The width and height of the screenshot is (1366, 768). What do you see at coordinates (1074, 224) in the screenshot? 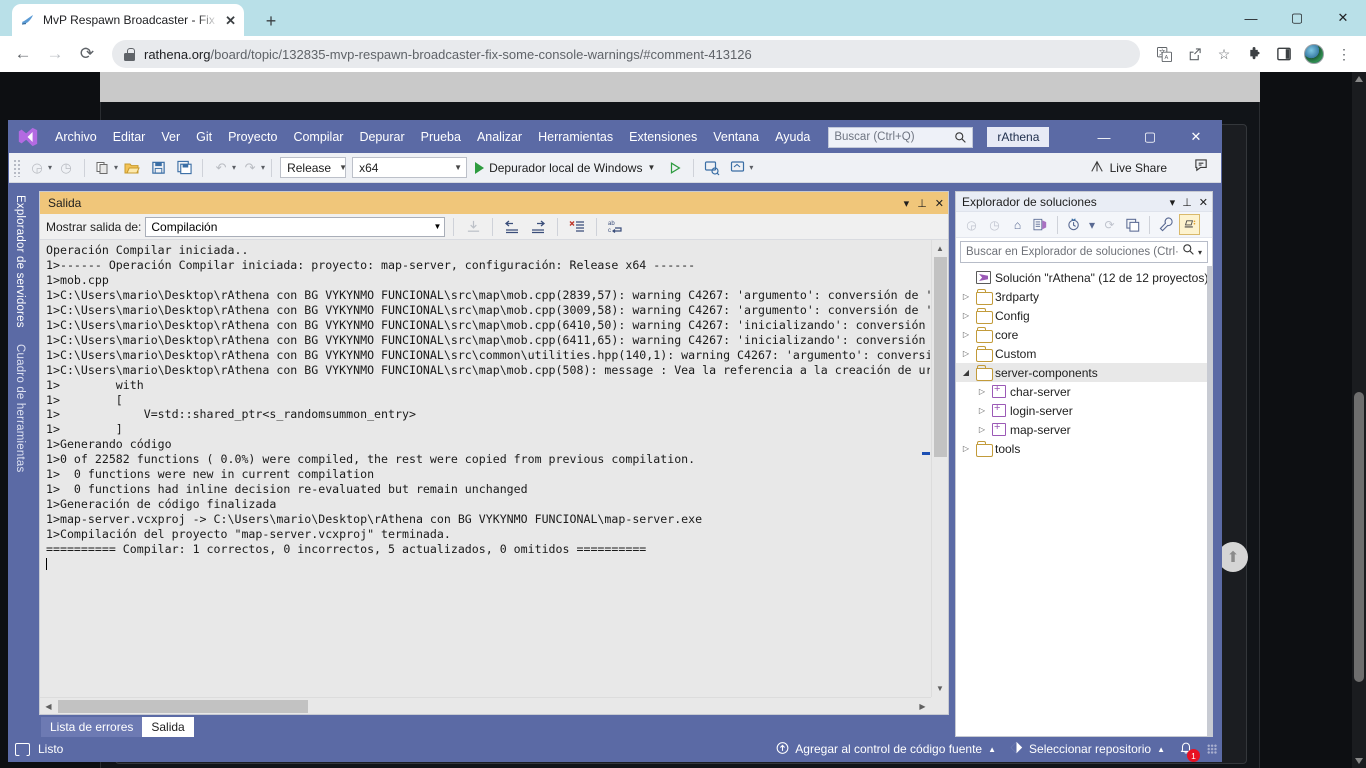
I see `pending-changes-filter-icon` at bounding box center [1074, 224].